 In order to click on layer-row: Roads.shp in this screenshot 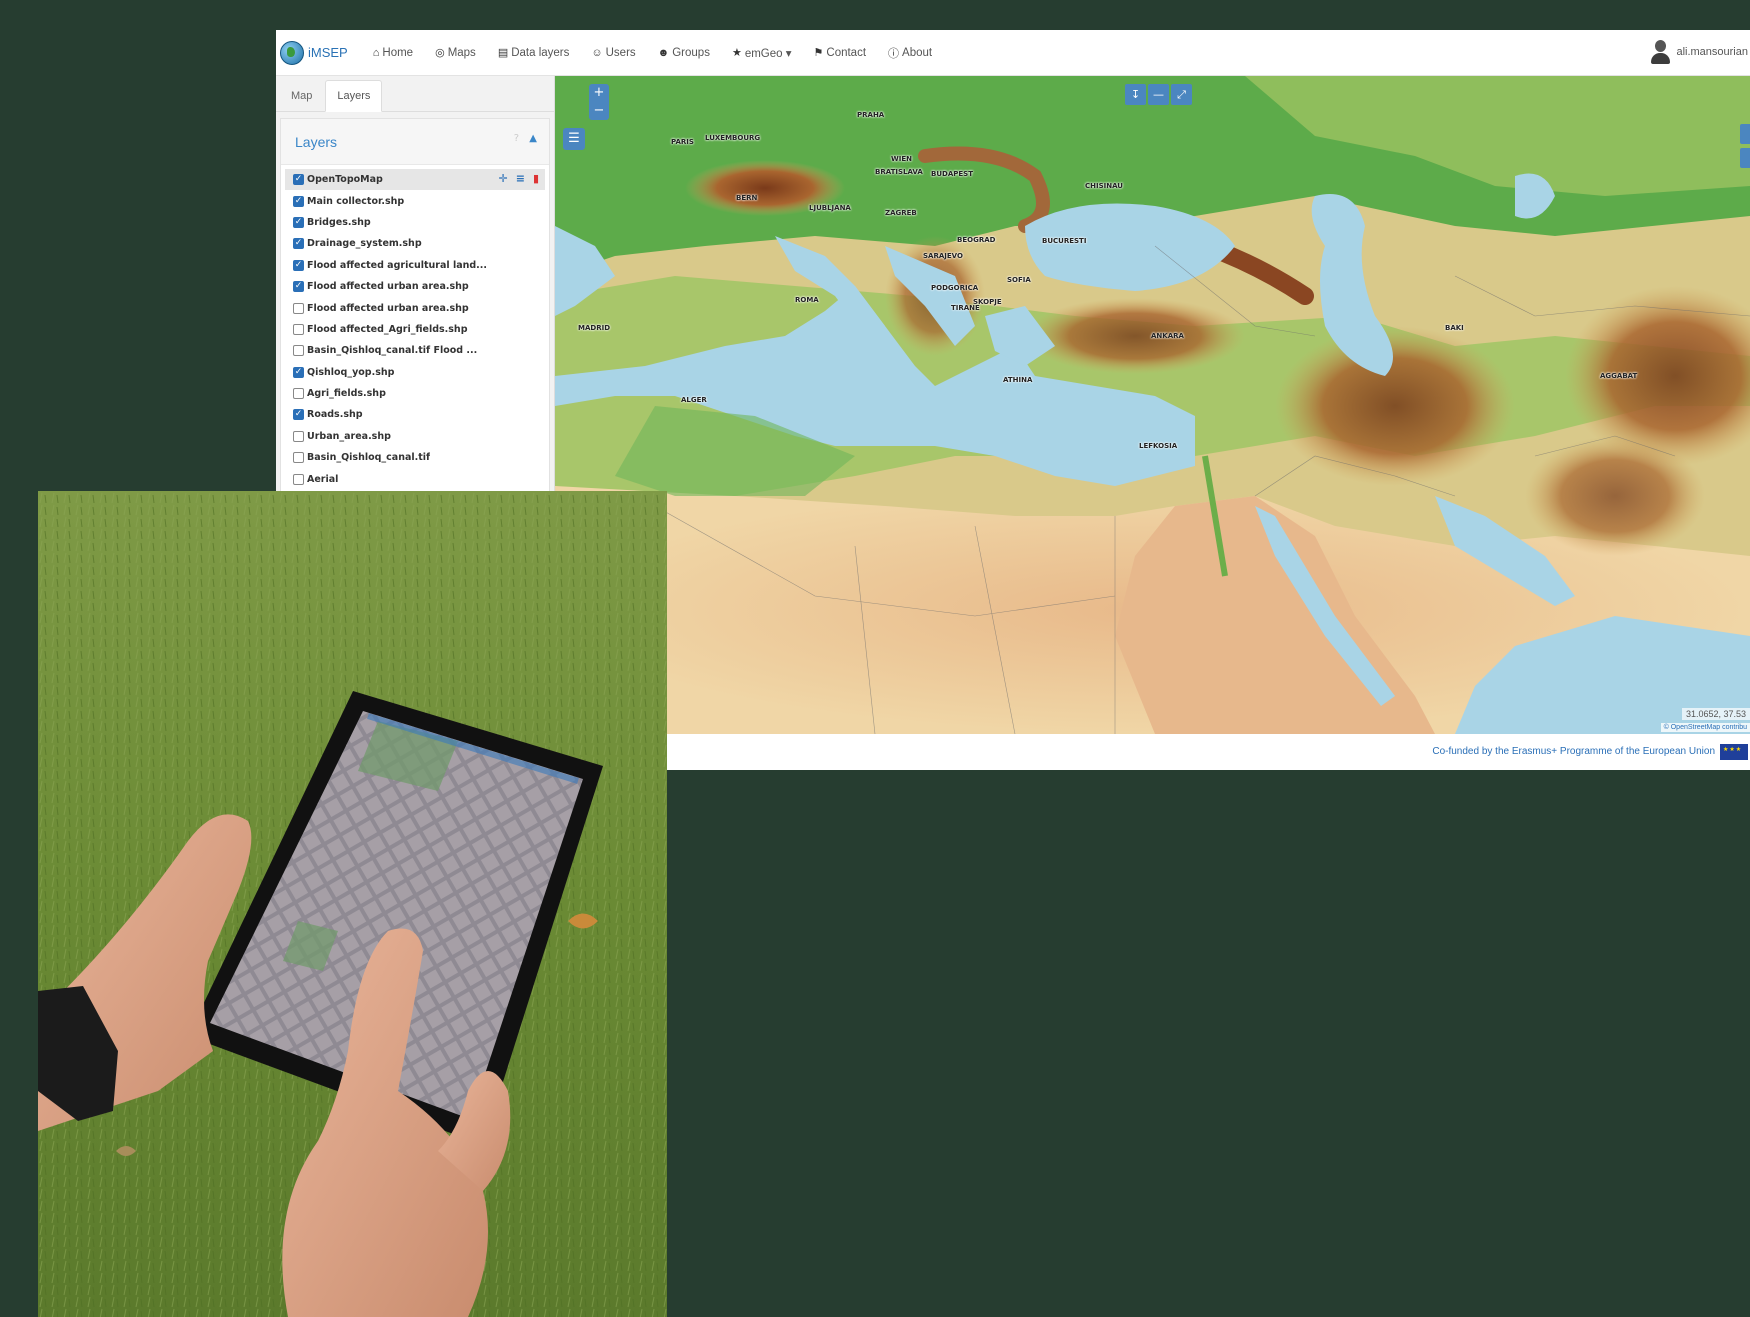, I will do `click(415, 414)`.